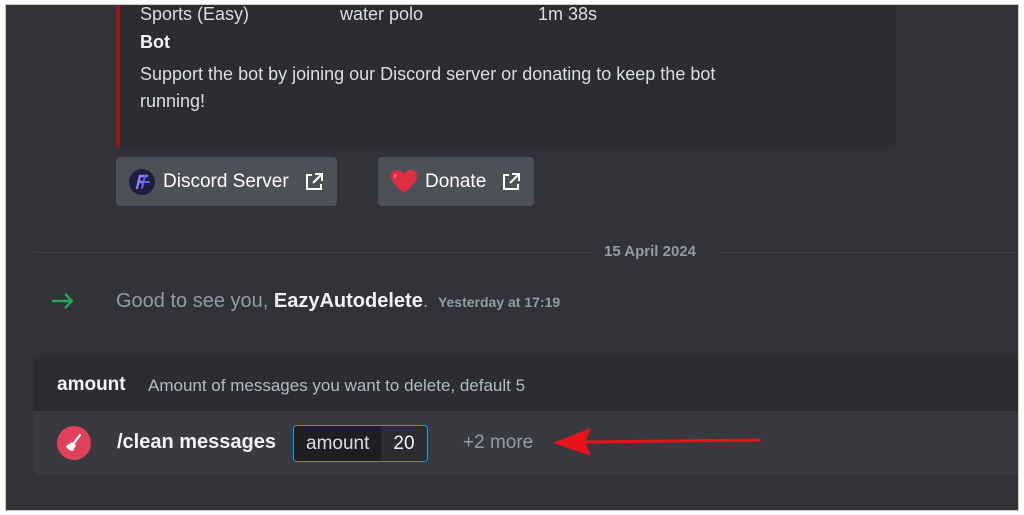  What do you see at coordinates (195, 301) in the screenshot?
I see `join-prefix: Good to see you,` at bounding box center [195, 301].